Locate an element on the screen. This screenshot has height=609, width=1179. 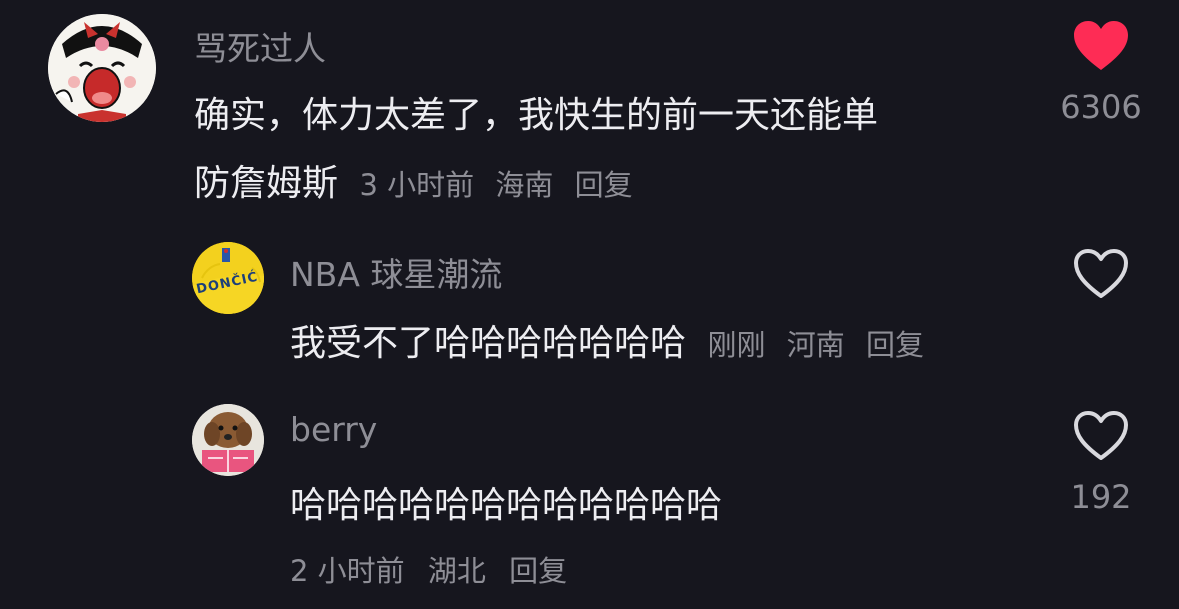
comment-location: 河南 is located at coordinates (815, 345).